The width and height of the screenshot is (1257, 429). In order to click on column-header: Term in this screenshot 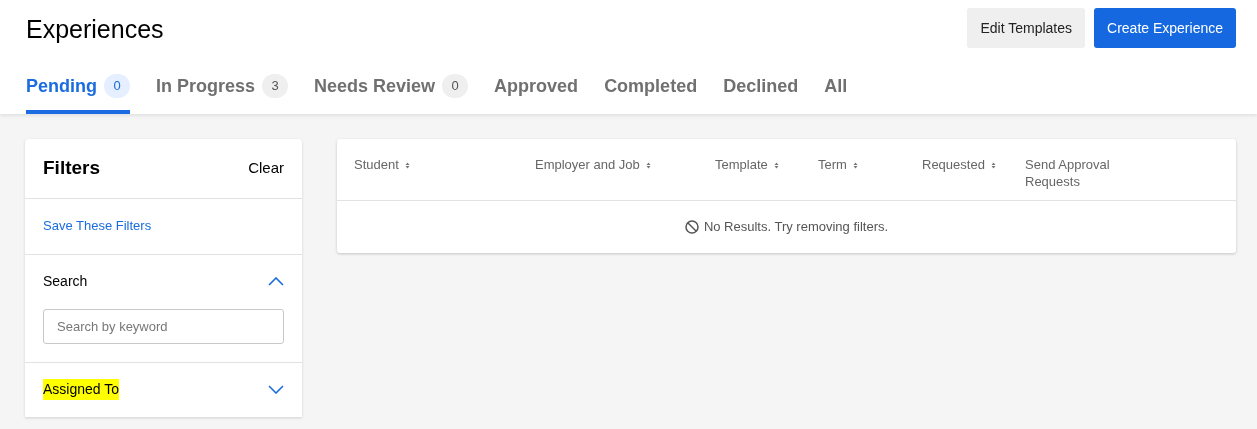, I will do `click(870, 177)`.